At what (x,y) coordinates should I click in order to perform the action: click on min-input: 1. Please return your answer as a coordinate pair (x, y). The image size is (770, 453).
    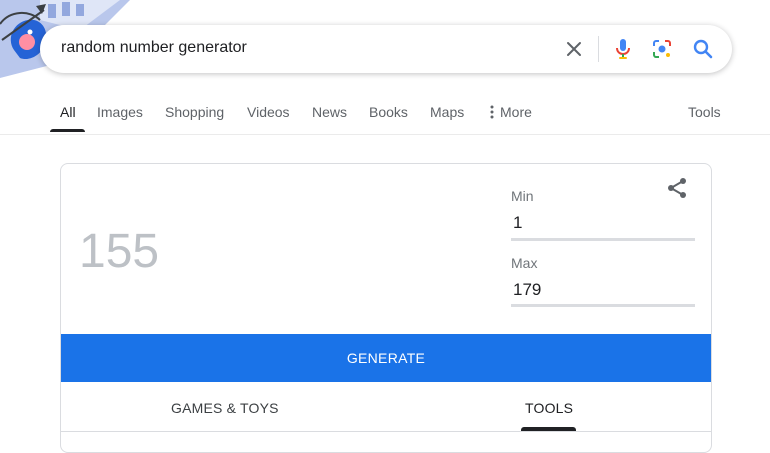
    Looking at the image, I should click on (517, 223).